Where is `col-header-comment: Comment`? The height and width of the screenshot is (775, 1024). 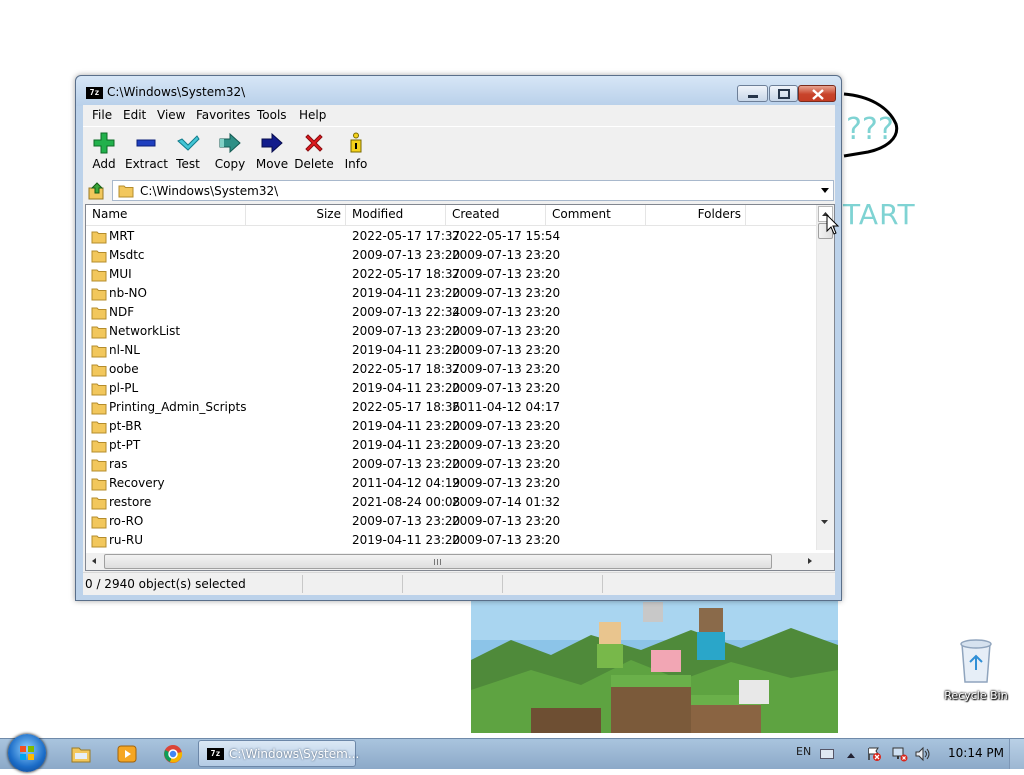
col-header-comment: Comment is located at coordinates (596, 215).